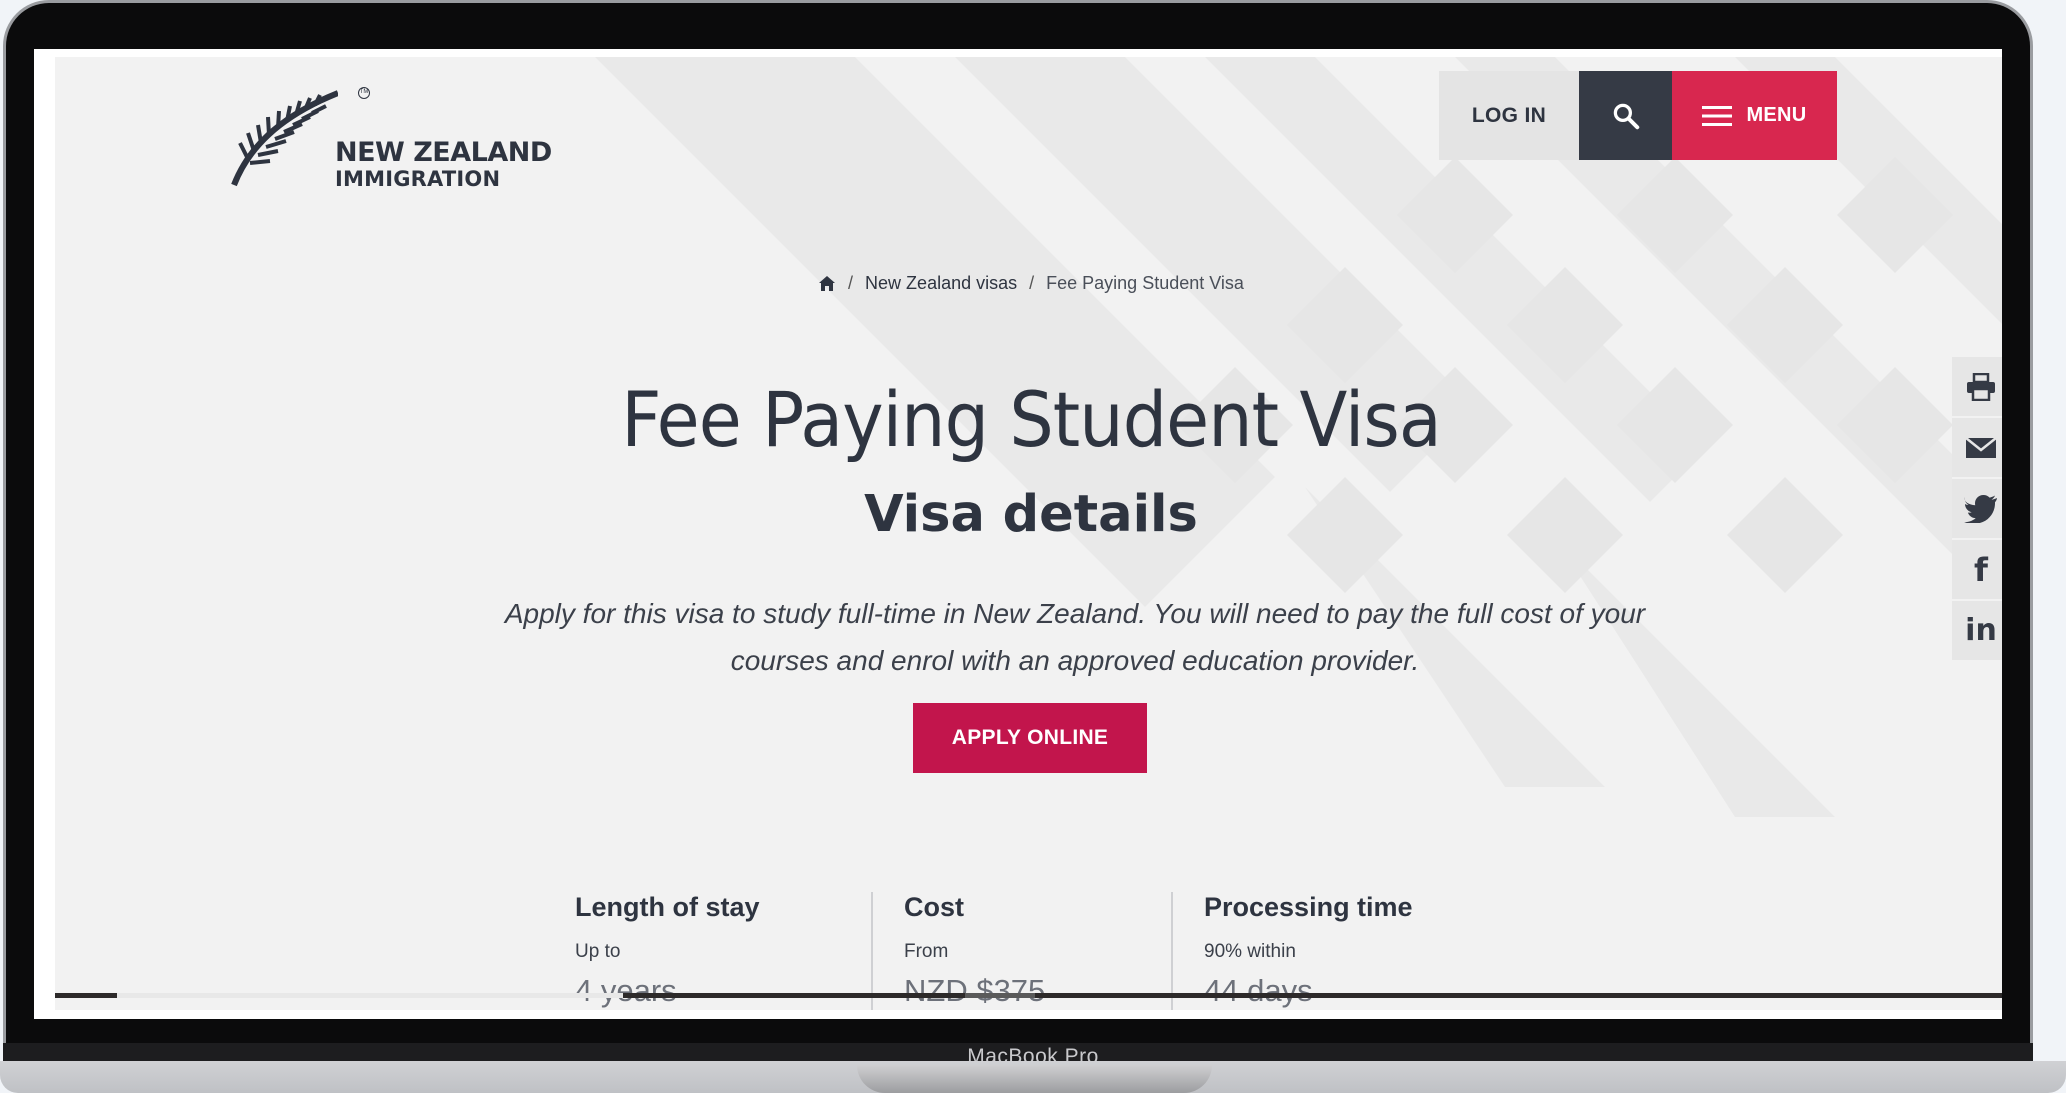 The width and height of the screenshot is (2066, 1093). What do you see at coordinates (667, 907) in the screenshot?
I see `fact-label: Length of stay` at bounding box center [667, 907].